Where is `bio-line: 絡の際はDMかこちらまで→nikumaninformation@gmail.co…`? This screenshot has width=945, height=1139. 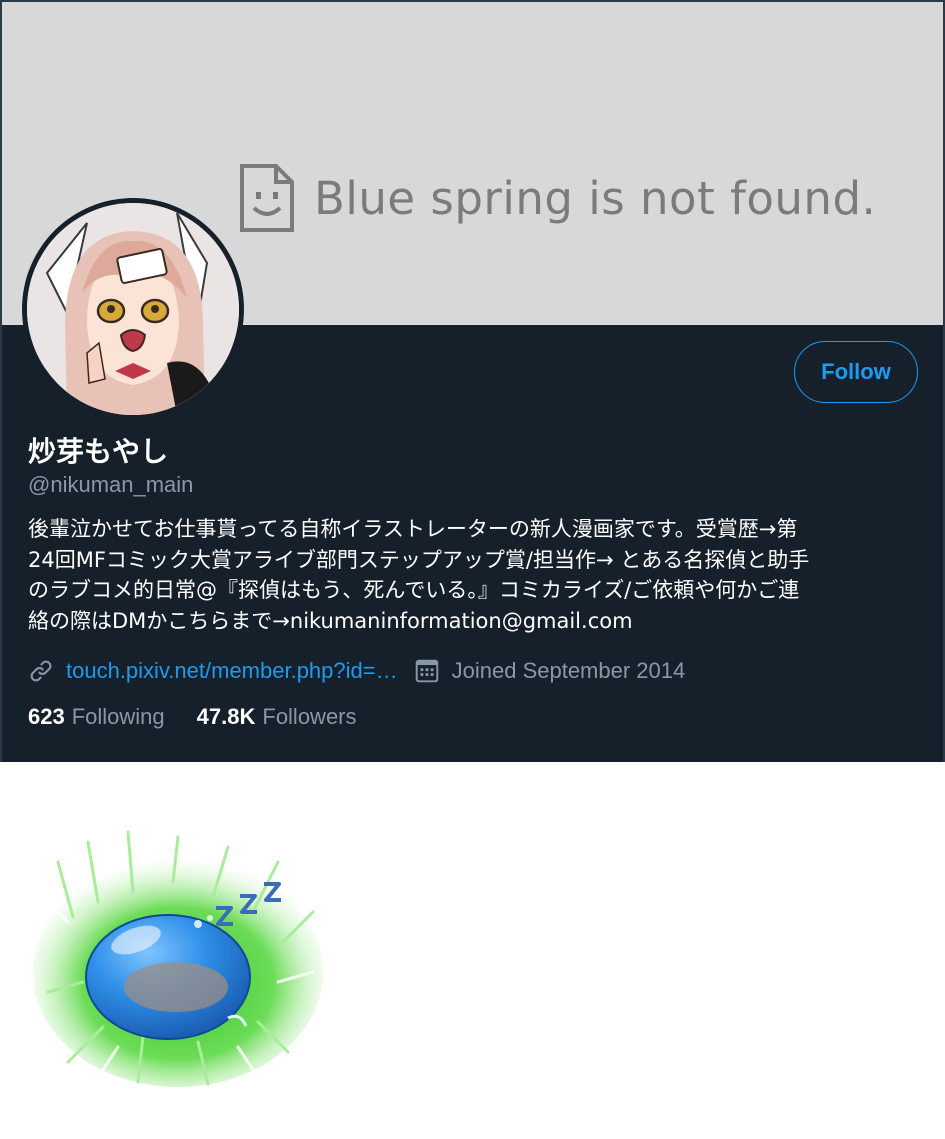 bio-line: 絡の際はDMかこちらまで→nikumaninformation@gmail.co… is located at coordinates (330, 620).